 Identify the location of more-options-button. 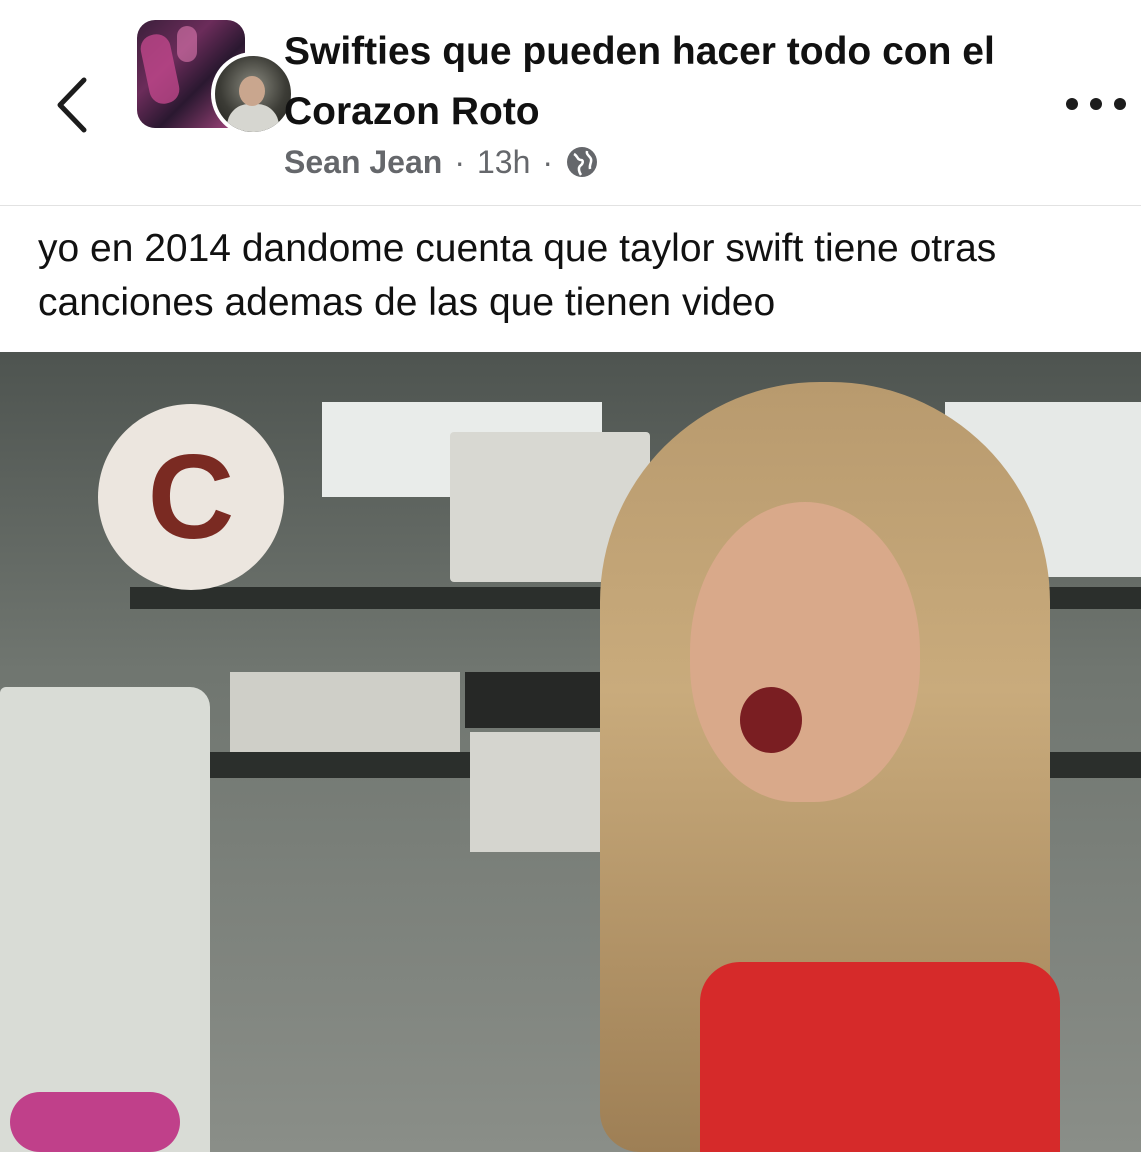
(1096, 104).